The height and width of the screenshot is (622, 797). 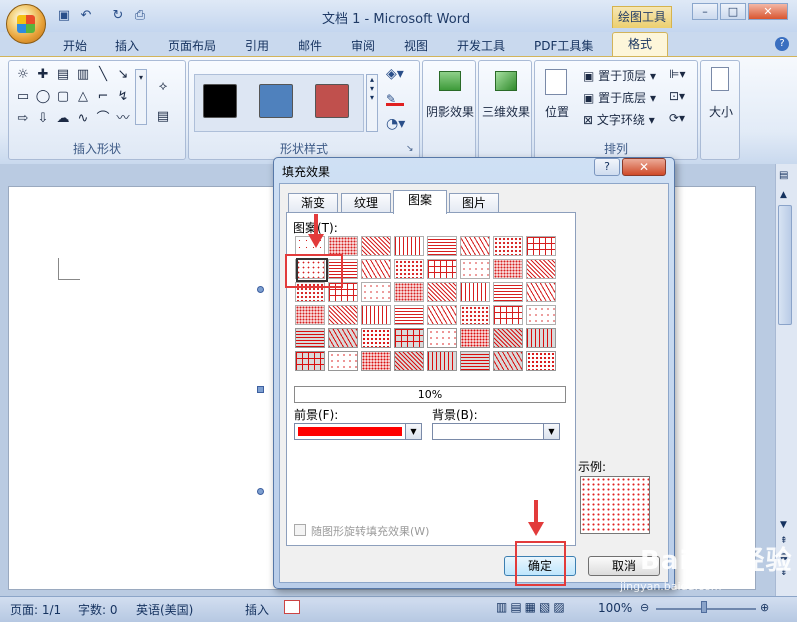 What do you see at coordinates (123, 97) in the screenshot?
I see `curved-connector-icon: ↯` at bounding box center [123, 97].